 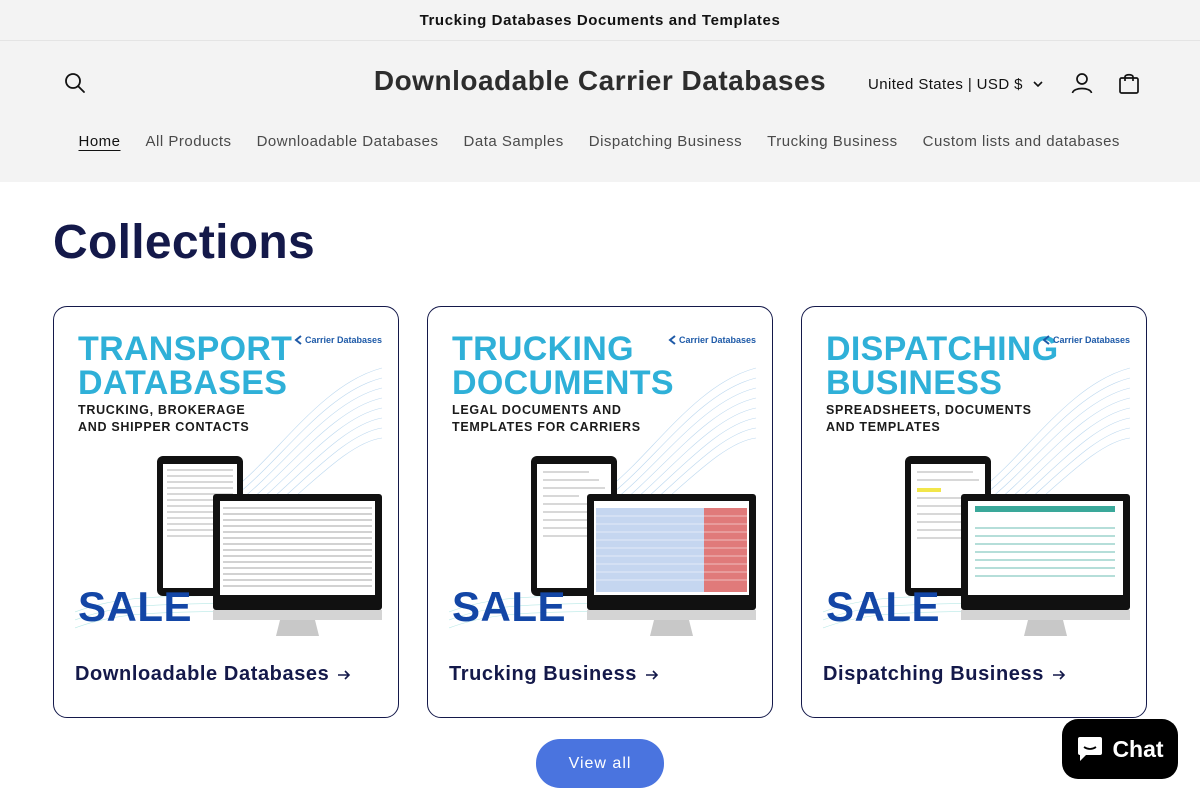 I want to click on account-icon, so click(x=1082, y=83).